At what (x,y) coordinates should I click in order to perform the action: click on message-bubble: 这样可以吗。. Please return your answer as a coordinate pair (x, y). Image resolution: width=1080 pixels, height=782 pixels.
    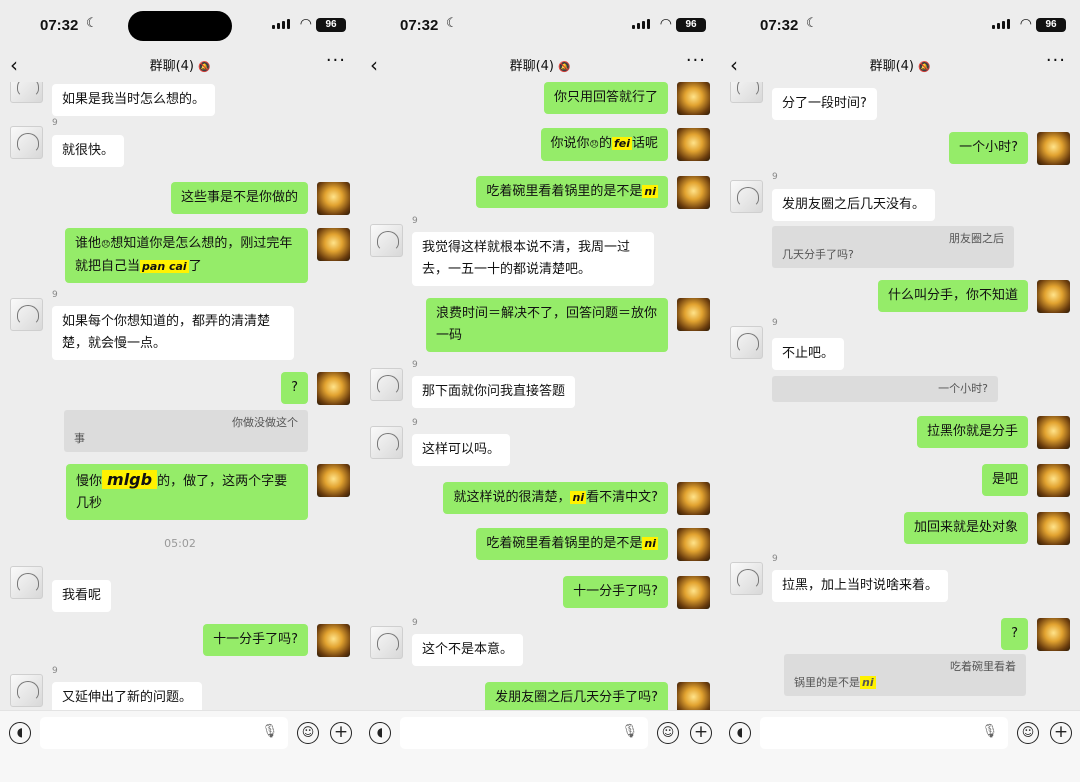
    Looking at the image, I should click on (461, 450).